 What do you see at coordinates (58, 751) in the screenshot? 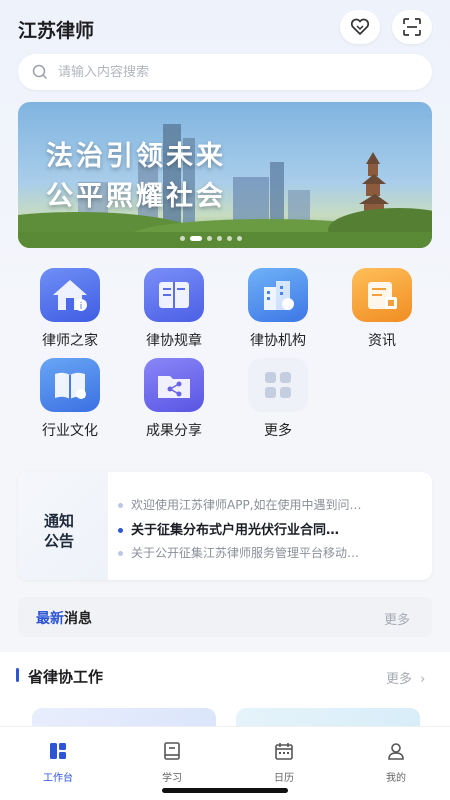
I see `workbench-icon` at bounding box center [58, 751].